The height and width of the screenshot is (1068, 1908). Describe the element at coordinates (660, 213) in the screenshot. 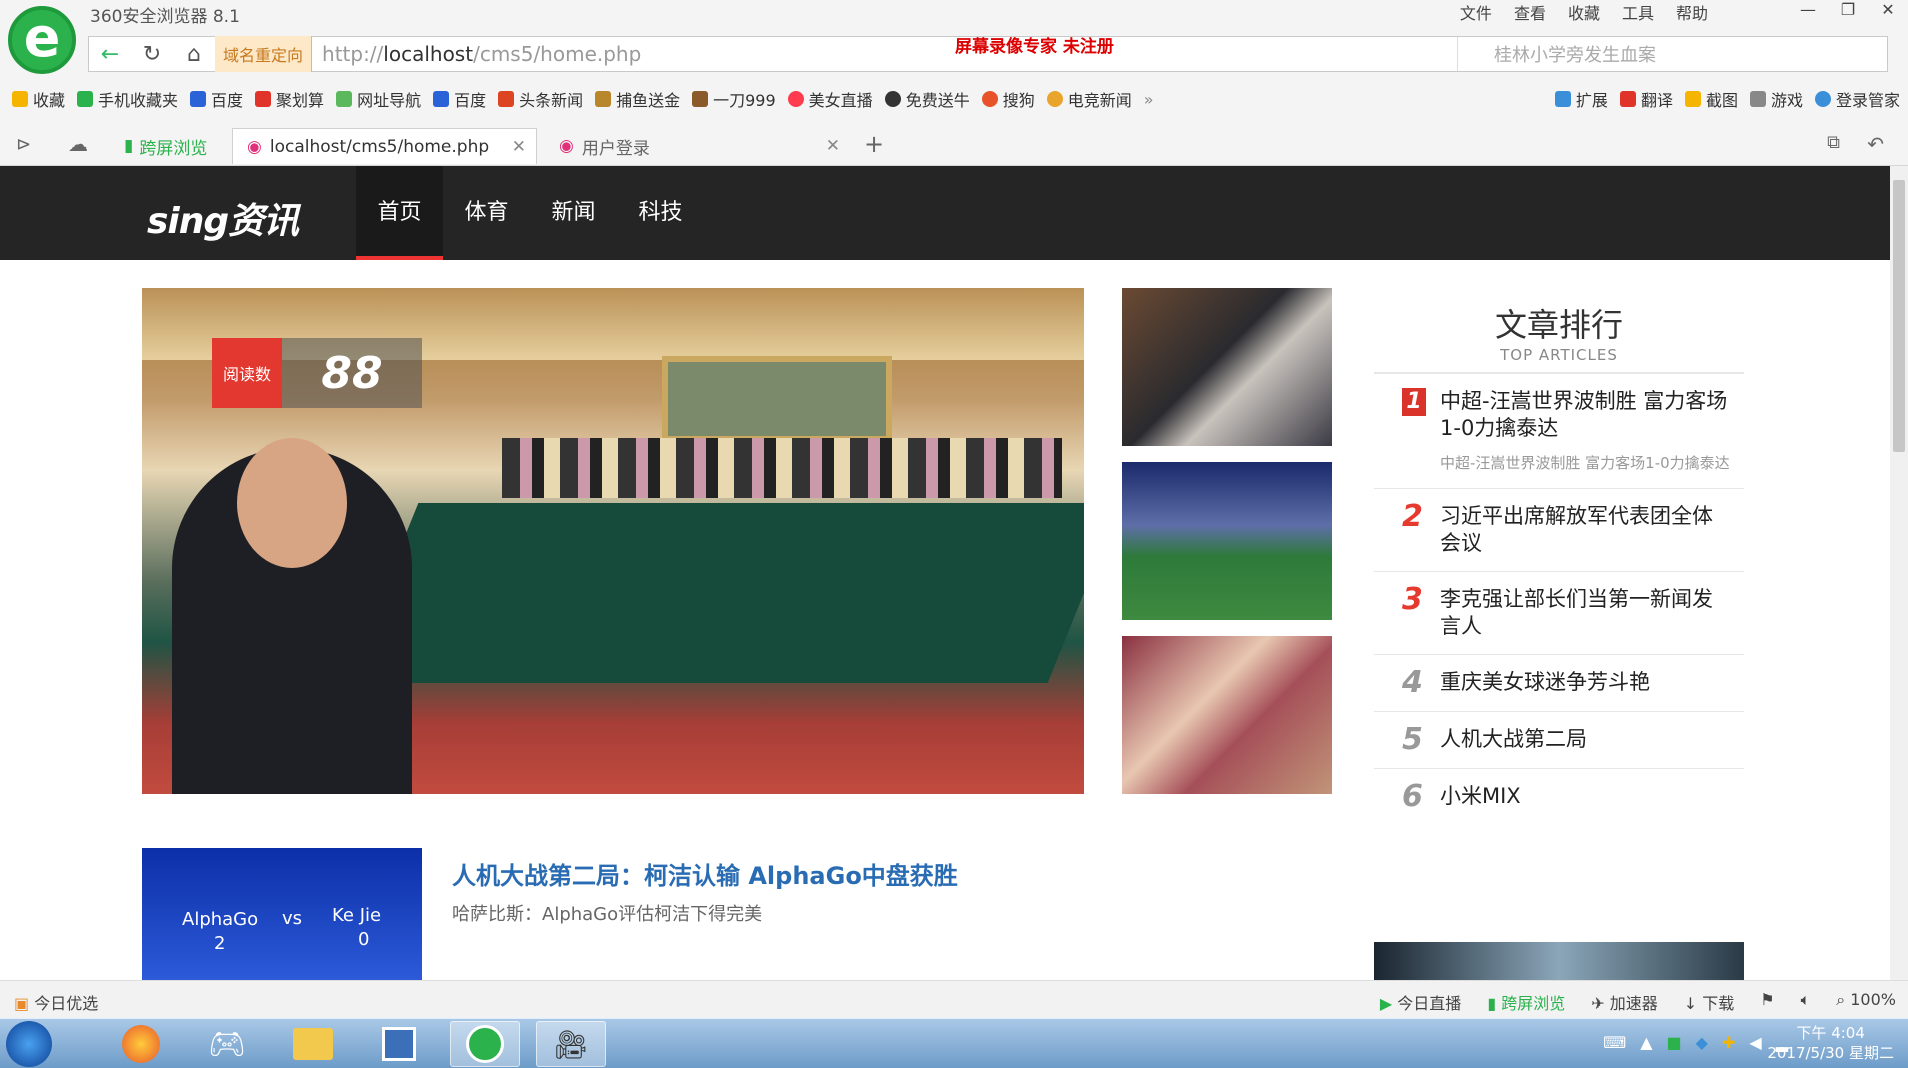

I see `nav-tech: 科技` at that location.